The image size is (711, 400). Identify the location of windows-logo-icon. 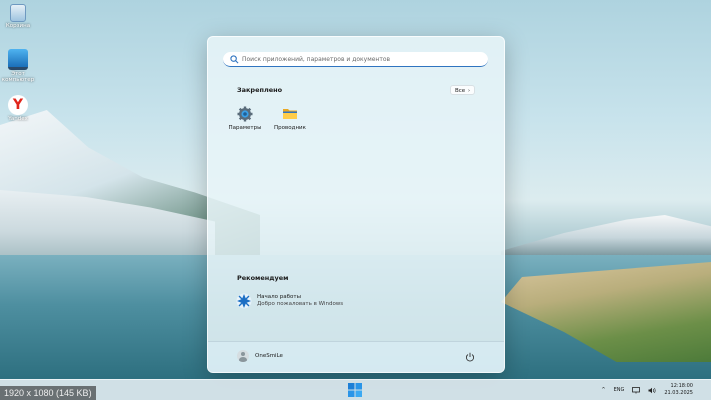
(355, 390).